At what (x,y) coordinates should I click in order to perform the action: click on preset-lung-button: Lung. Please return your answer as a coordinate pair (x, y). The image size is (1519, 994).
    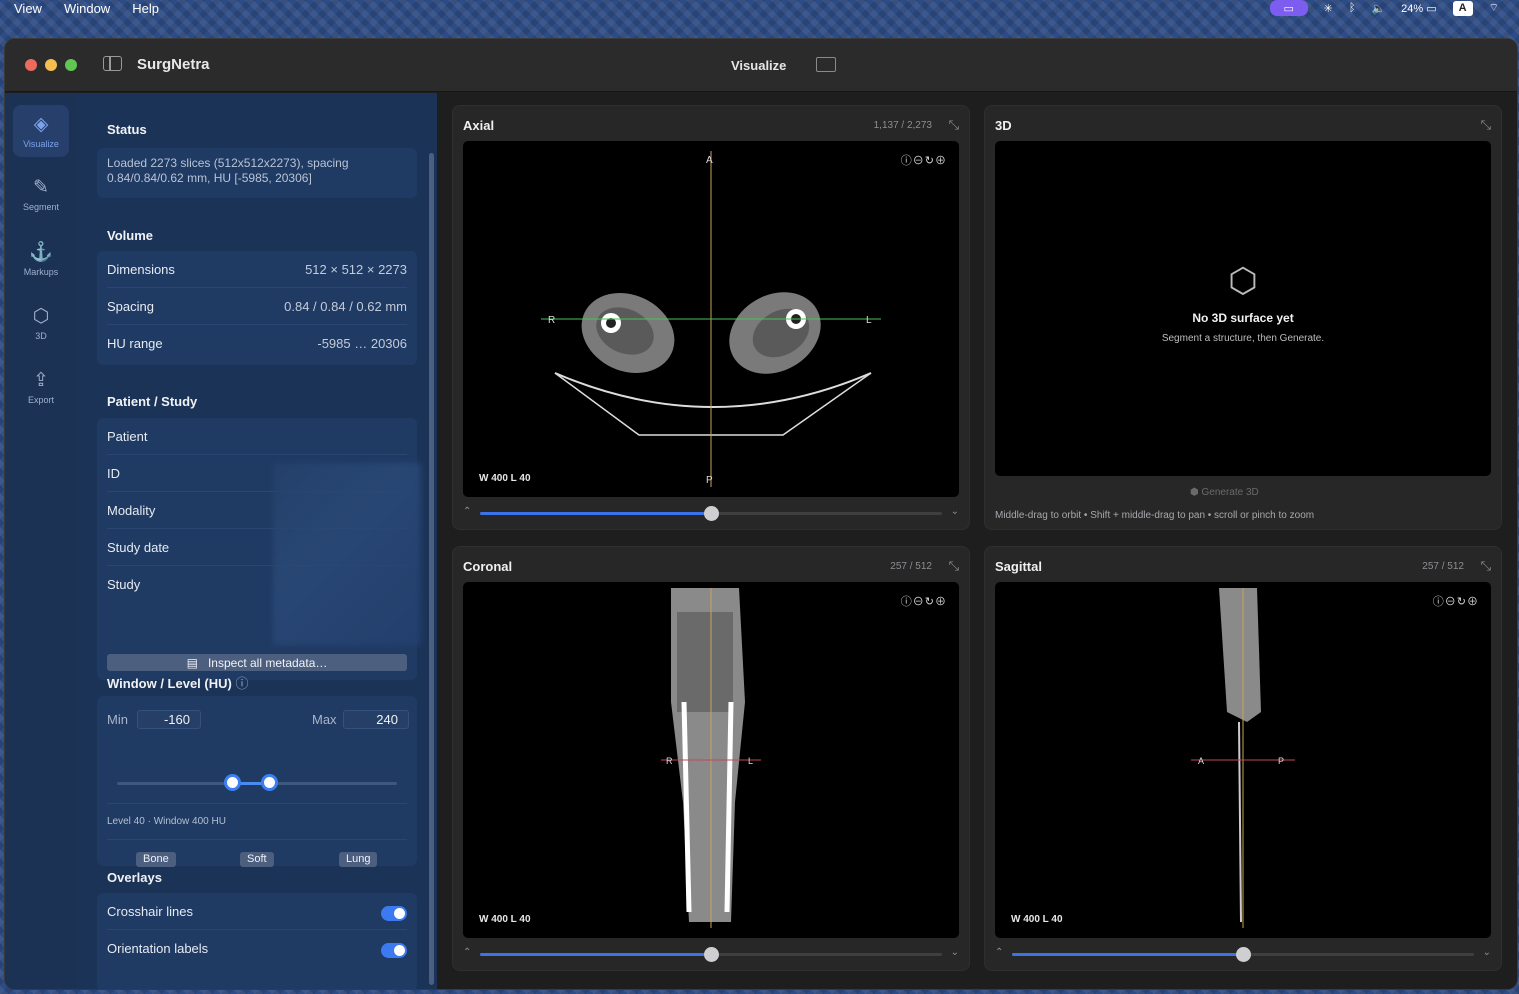
    Looking at the image, I should click on (358, 859).